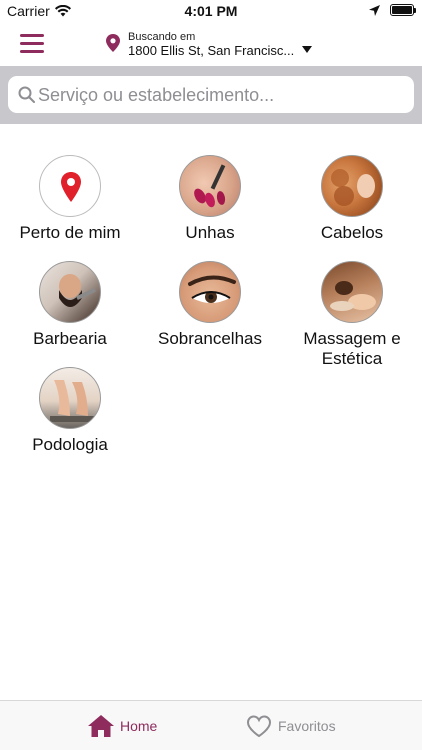 Image resolution: width=422 pixels, height=750 pixels. Describe the element at coordinates (210, 186) in the screenshot. I see `nails-photo` at that location.